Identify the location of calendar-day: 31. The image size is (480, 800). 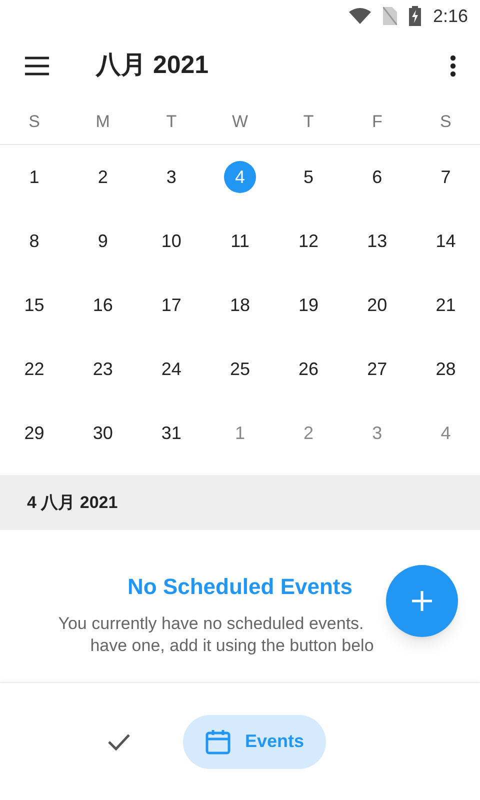
(171, 433).